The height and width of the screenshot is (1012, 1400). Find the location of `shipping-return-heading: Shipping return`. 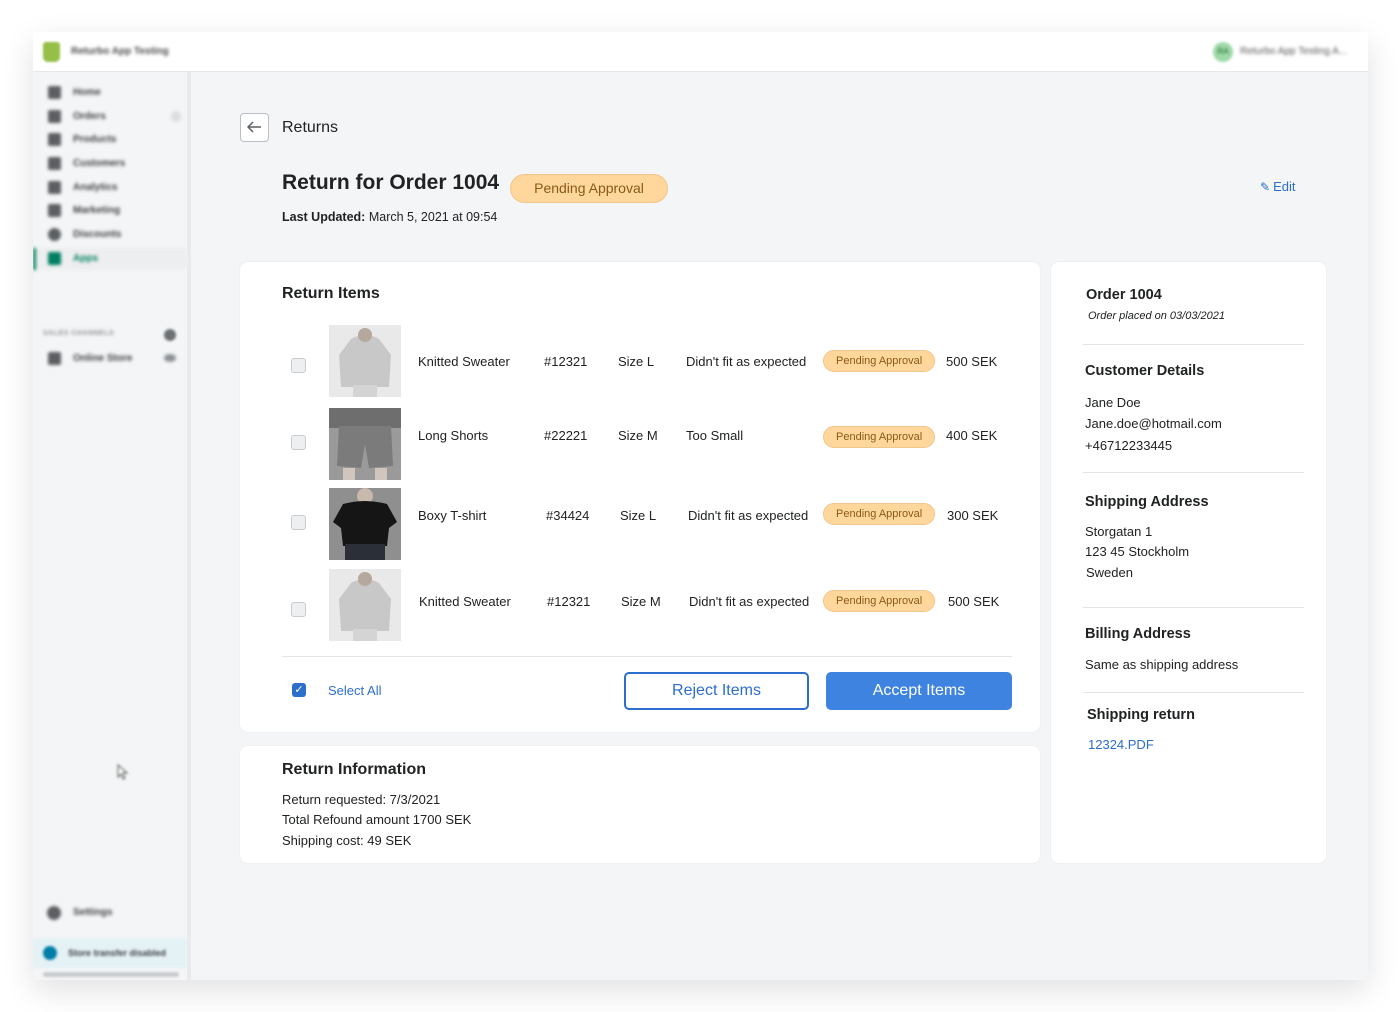

shipping-return-heading: Shipping return is located at coordinates (1141, 715).